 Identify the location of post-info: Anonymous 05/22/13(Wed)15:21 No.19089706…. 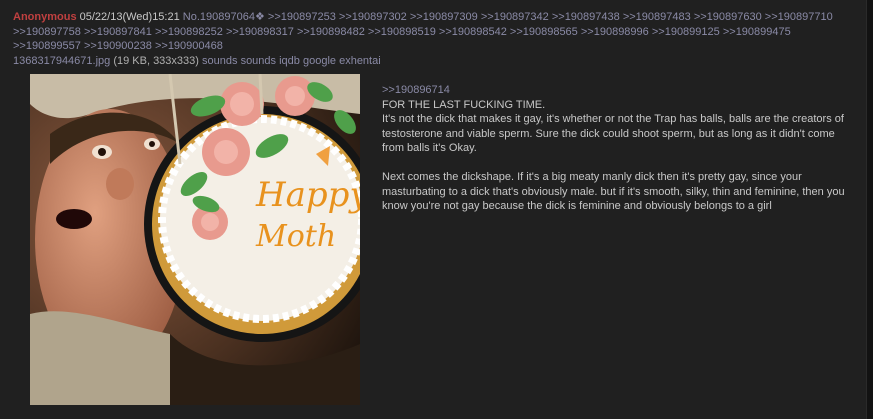
(435, 39).